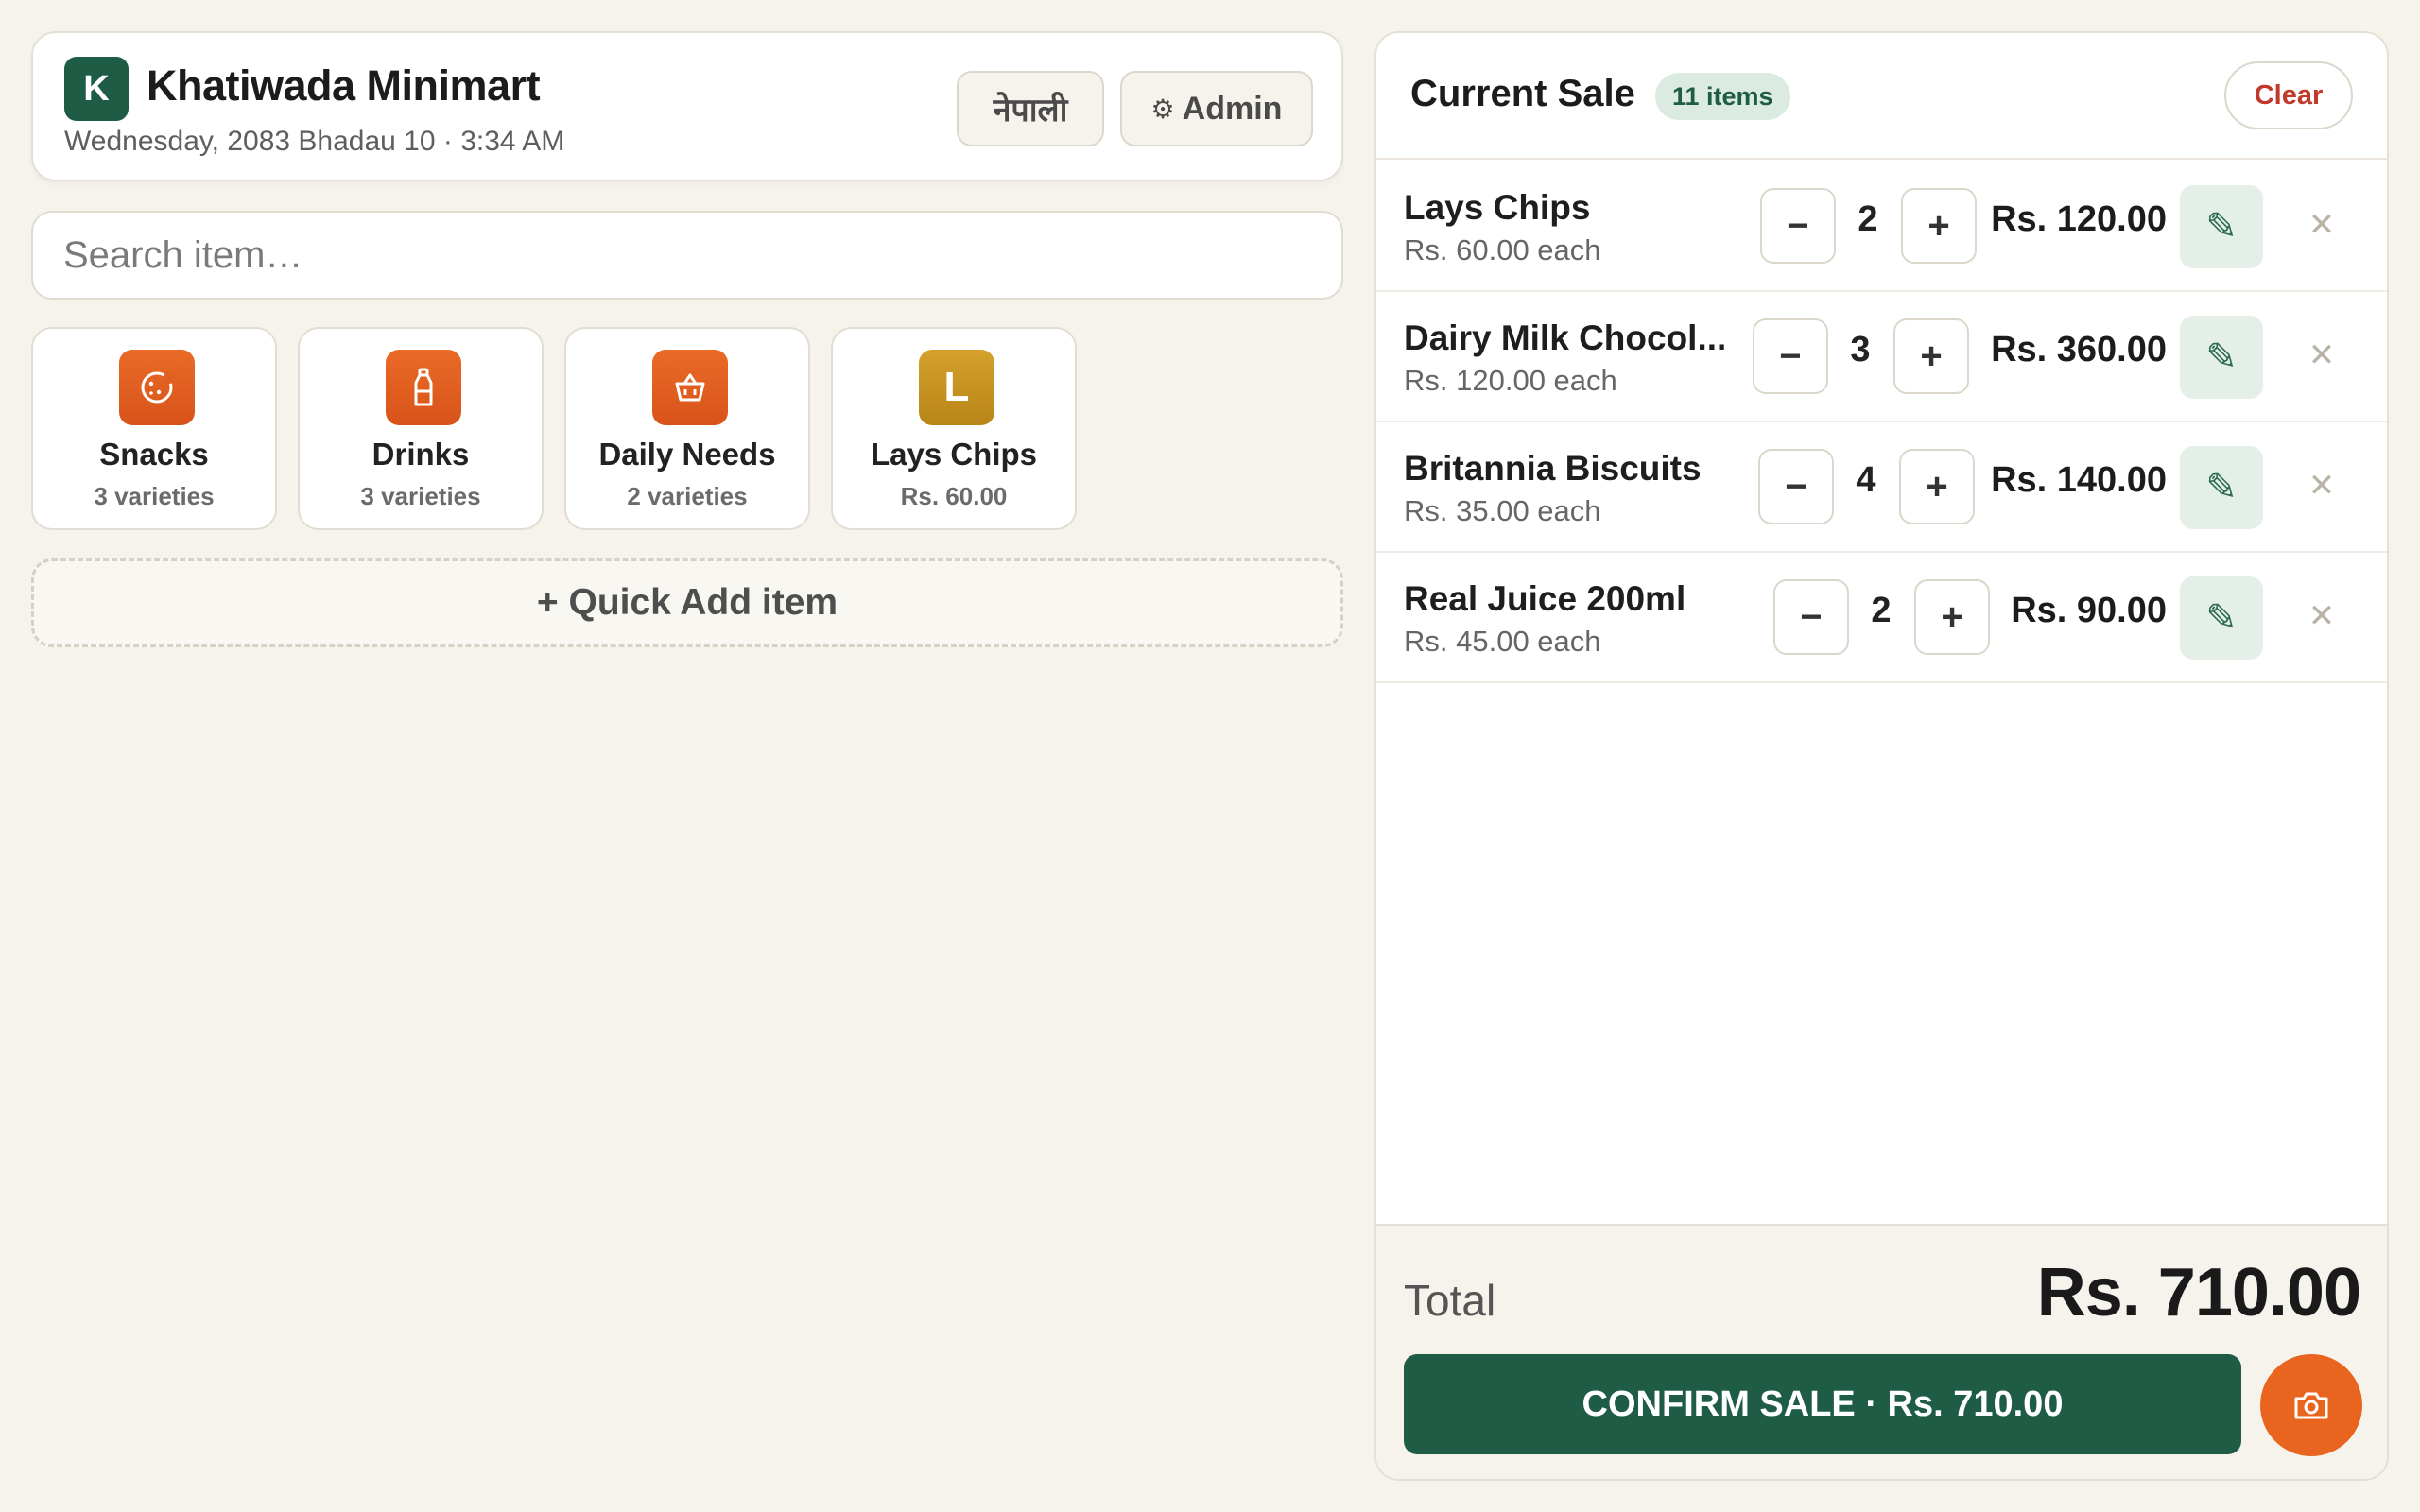 The height and width of the screenshot is (1512, 2420). I want to click on line-total: Rs. 360.00, so click(2079, 349).